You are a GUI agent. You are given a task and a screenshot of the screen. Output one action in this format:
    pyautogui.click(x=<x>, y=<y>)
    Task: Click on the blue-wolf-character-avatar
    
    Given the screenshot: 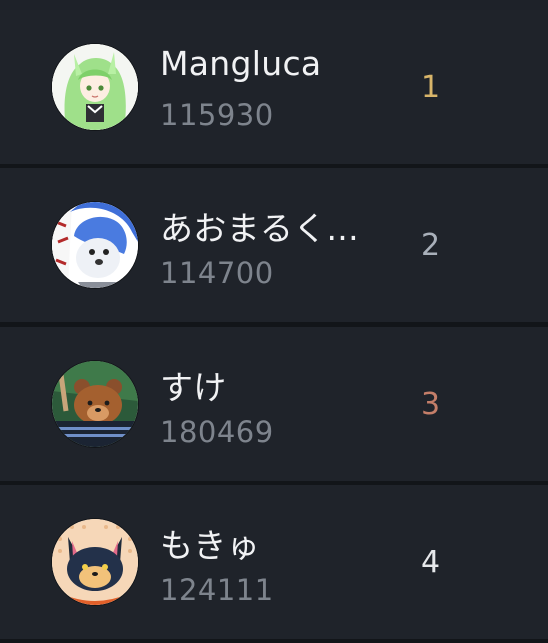 What is the action you would take?
    pyautogui.click(x=95, y=245)
    